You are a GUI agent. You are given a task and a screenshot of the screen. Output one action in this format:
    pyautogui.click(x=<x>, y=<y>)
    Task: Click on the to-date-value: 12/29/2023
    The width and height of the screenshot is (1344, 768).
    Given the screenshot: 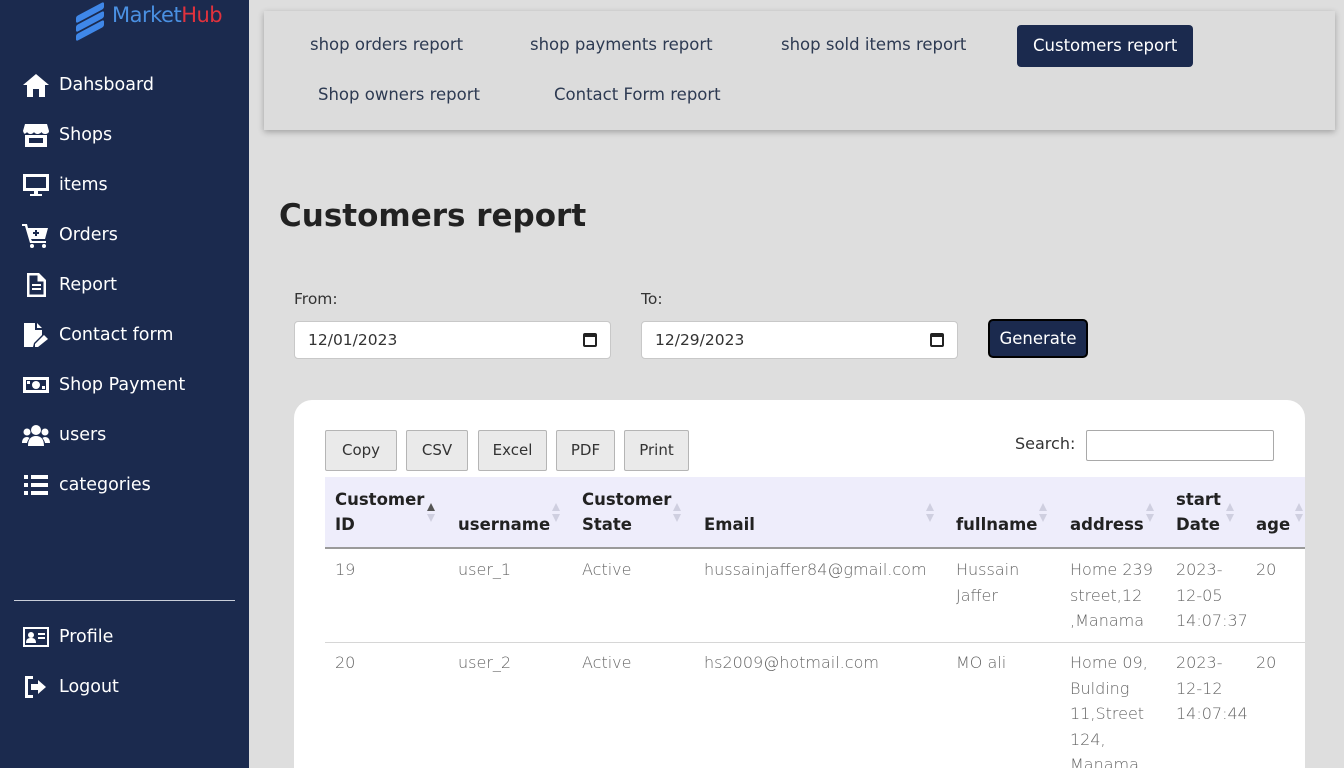 What is the action you would take?
    pyautogui.click(x=700, y=340)
    